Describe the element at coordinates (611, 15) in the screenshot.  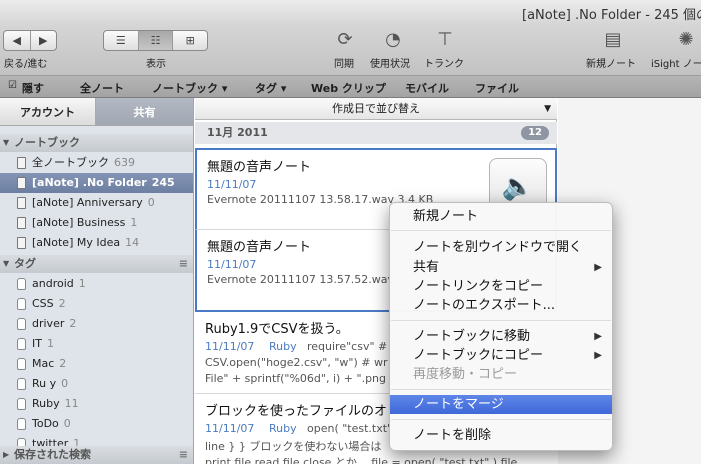
I see `window-title: [aNote] .No Folder - 245 個の` at that location.